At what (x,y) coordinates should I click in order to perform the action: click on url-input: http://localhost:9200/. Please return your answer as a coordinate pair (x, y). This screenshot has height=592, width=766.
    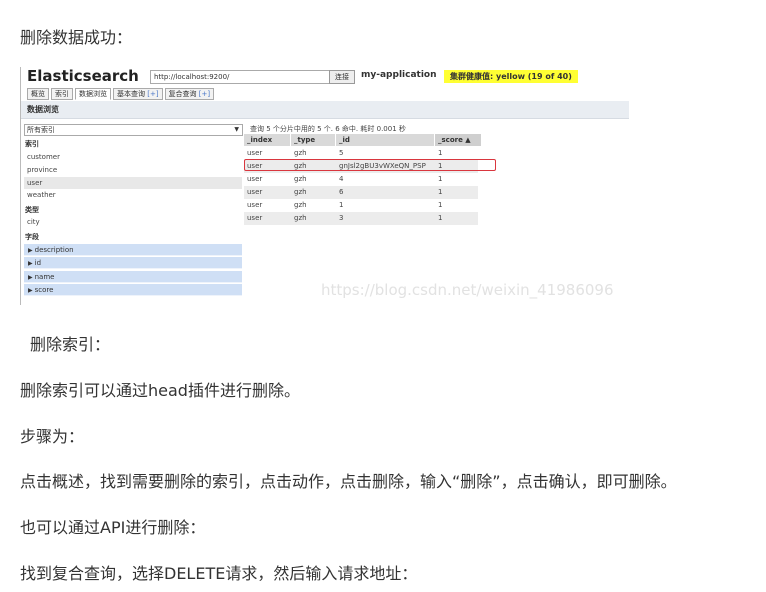
    Looking at the image, I should click on (240, 77).